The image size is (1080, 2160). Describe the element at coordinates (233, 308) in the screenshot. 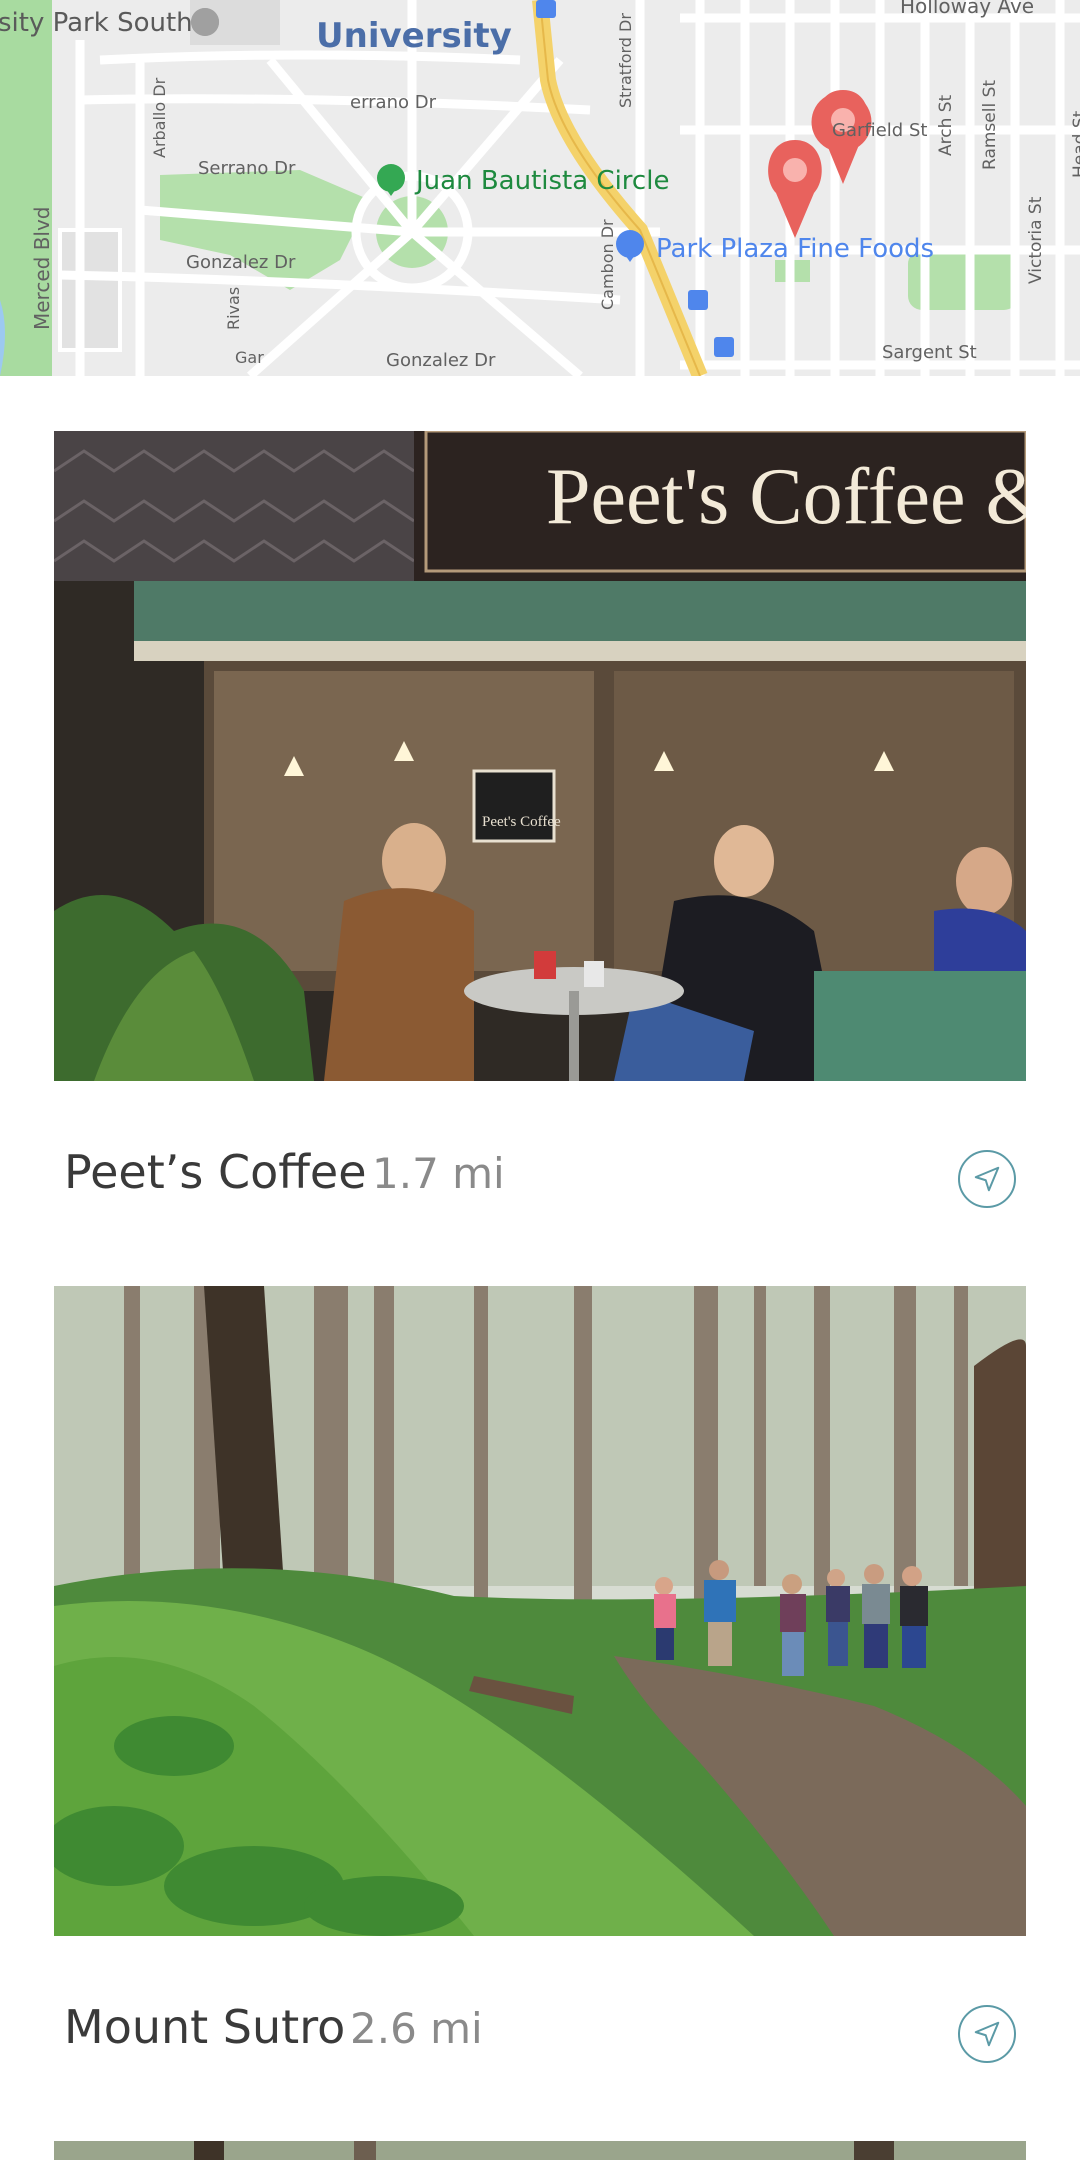

I see `map-label-rivas: Rivas` at that location.